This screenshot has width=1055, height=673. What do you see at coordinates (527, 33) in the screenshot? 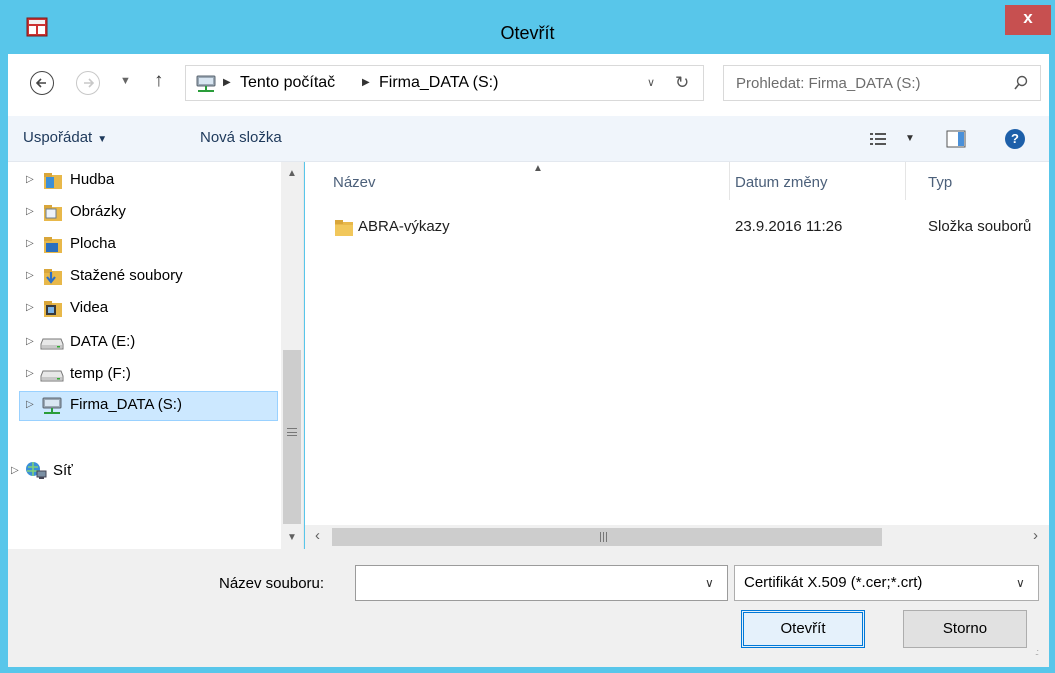
I see `window-title: Otevřít` at bounding box center [527, 33].